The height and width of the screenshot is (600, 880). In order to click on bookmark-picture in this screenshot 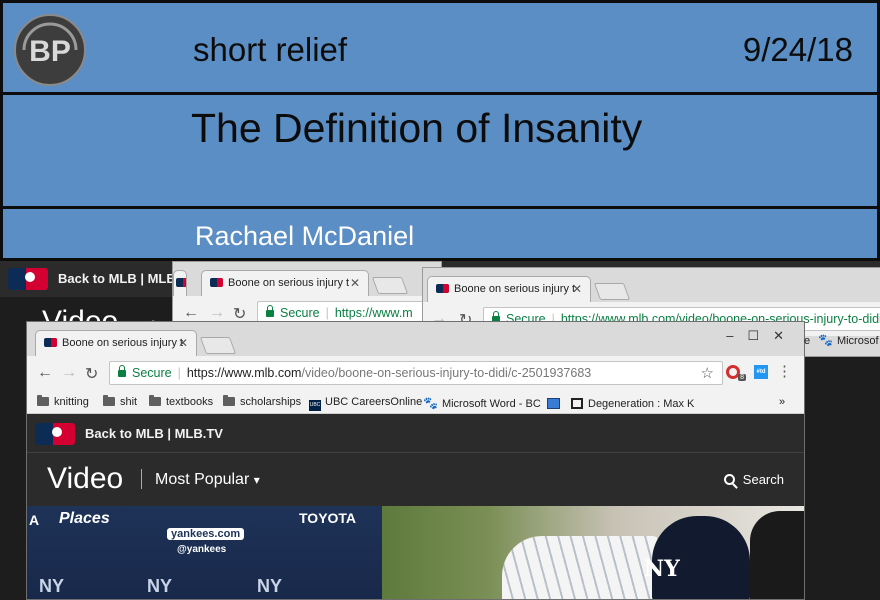, I will do `click(555, 403)`.